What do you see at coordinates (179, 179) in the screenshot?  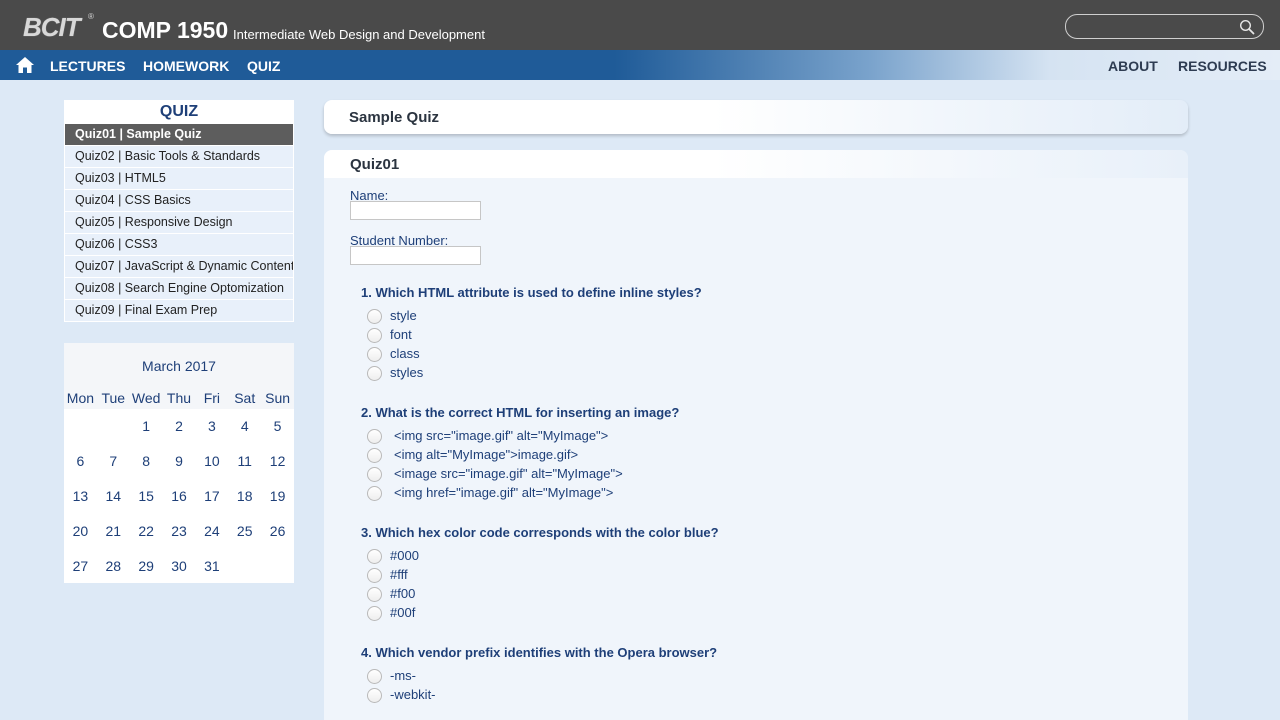 I see `sidebar-item-quiz03: Quiz03 | HTML5` at bounding box center [179, 179].